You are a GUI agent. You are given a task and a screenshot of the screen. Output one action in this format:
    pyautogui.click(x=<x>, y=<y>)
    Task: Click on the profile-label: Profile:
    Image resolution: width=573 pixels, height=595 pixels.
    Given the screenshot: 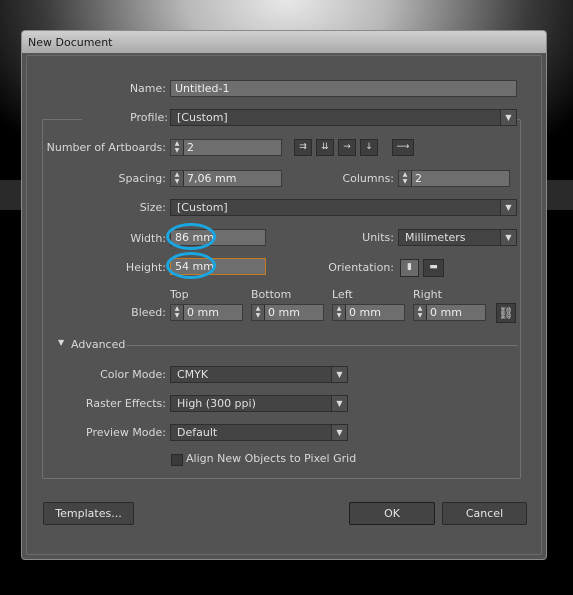 What is the action you would take?
    pyautogui.click(x=126, y=117)
    